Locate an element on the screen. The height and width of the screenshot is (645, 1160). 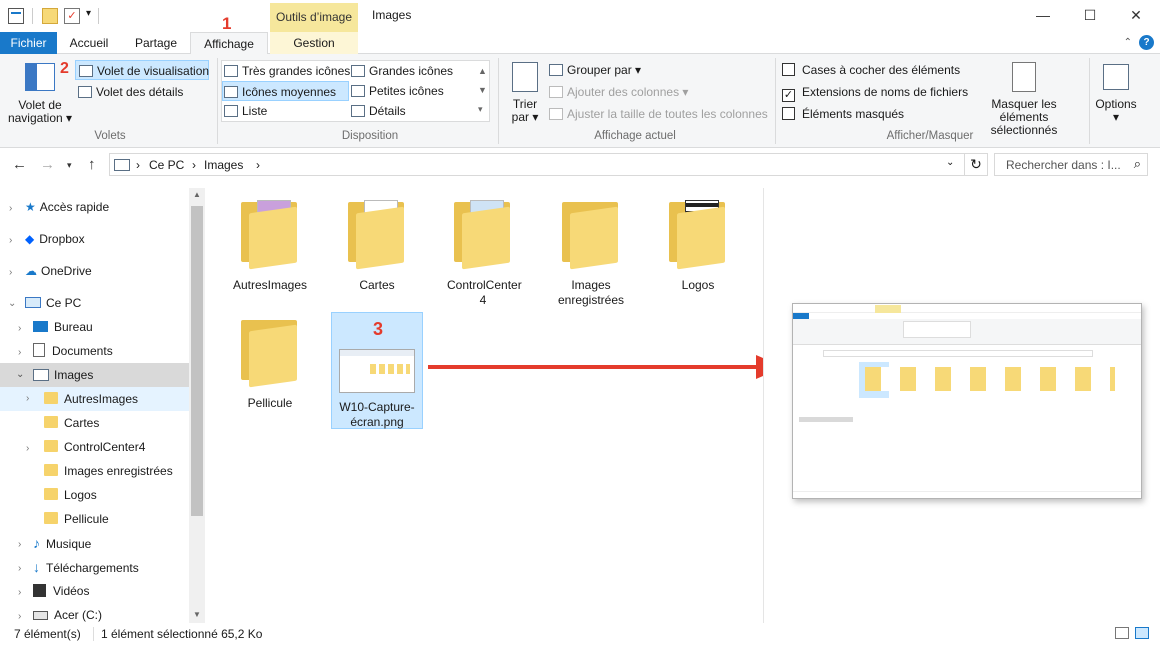
file-item-logos: Logos is located at coordinates (698, 248).